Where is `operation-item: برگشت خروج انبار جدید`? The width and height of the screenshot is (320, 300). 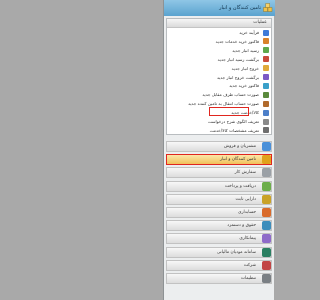 operation-item: برگشت خروج انبار جدید is located at coordinates (219, 77).